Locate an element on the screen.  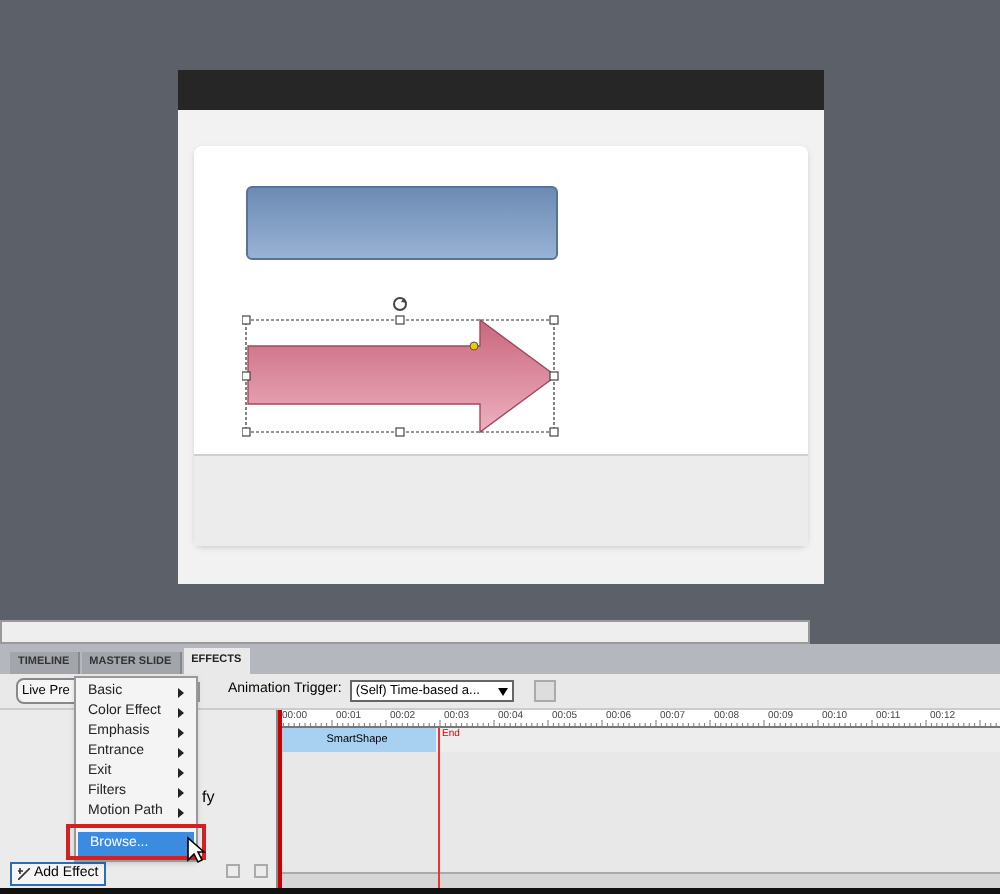
effect-icon is located at coordinates (24, 874).